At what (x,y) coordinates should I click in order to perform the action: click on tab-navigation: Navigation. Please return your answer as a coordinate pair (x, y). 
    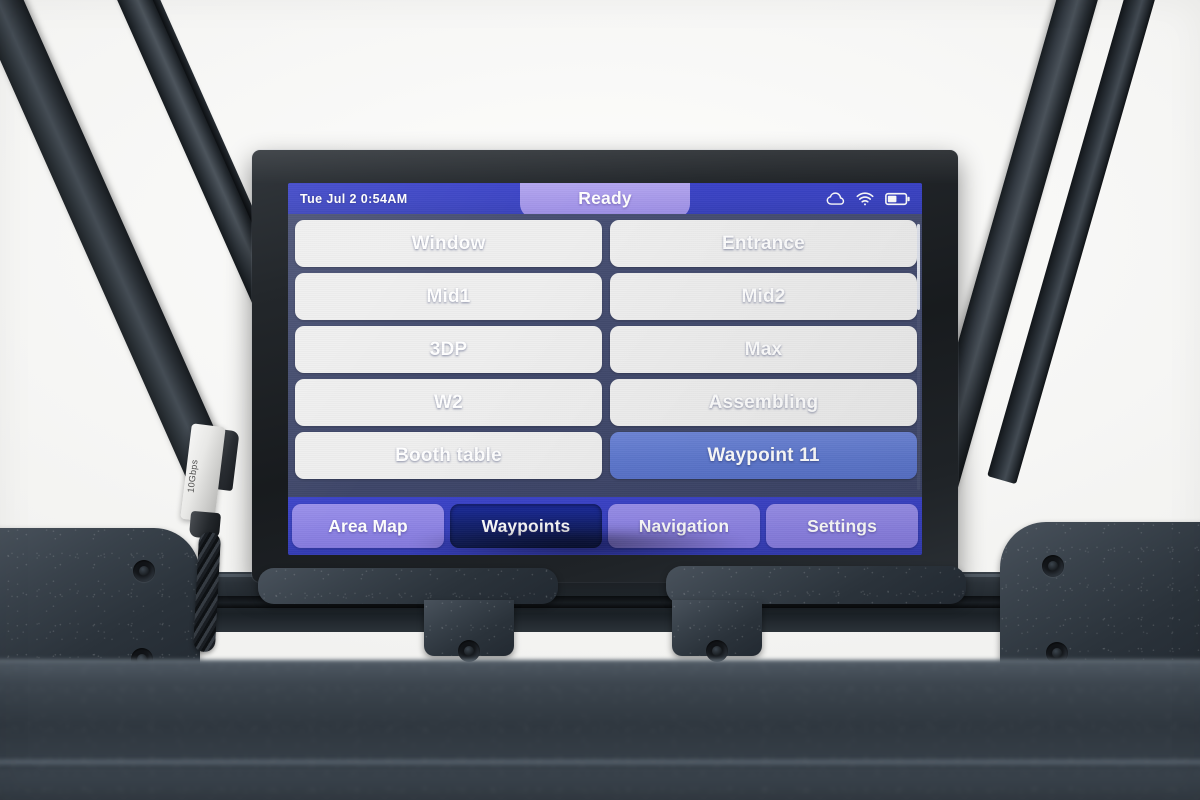
    Looking at the image, I should click on (684, 526).